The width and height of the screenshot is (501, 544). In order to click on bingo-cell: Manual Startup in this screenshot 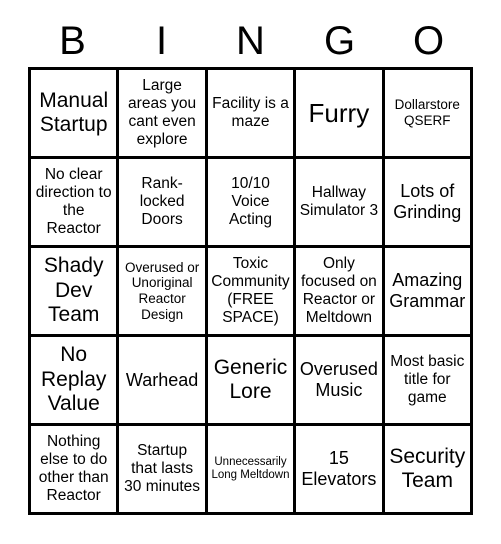, I will do `click(75, 114)`.